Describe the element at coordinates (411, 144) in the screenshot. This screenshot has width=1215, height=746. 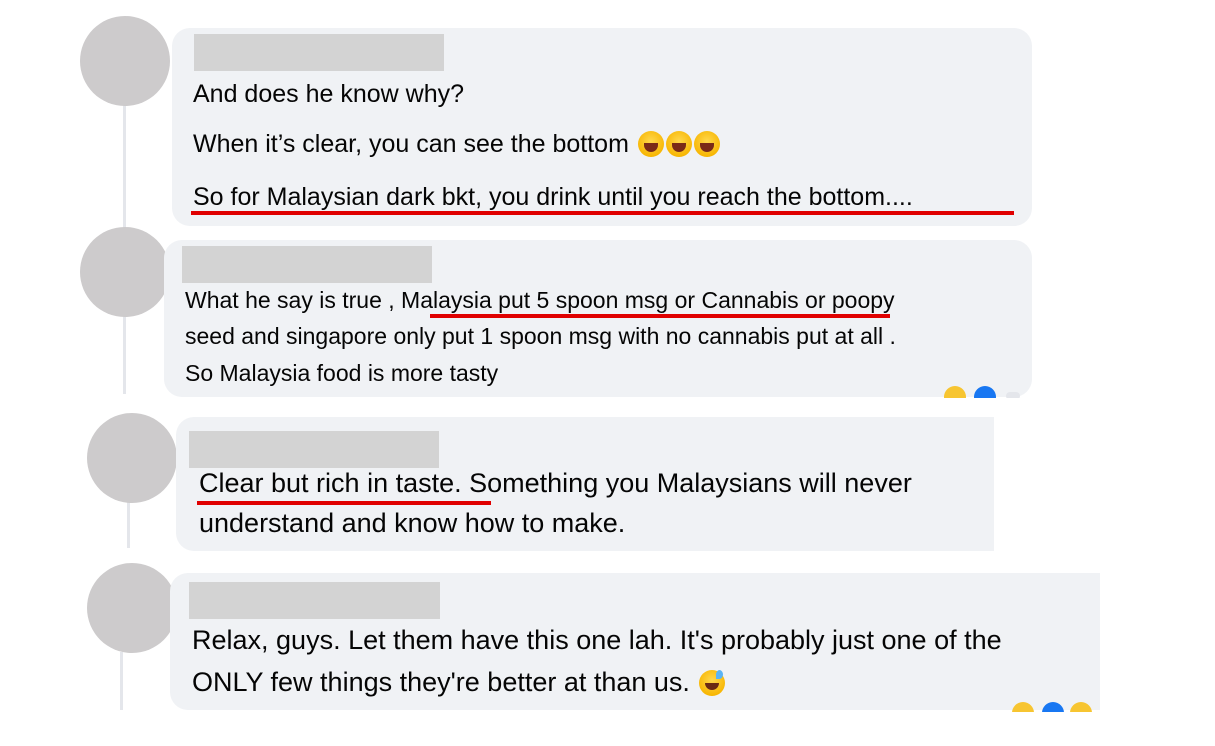
I see `comment-text: When it’s clear, you can see the bottom` at that location.